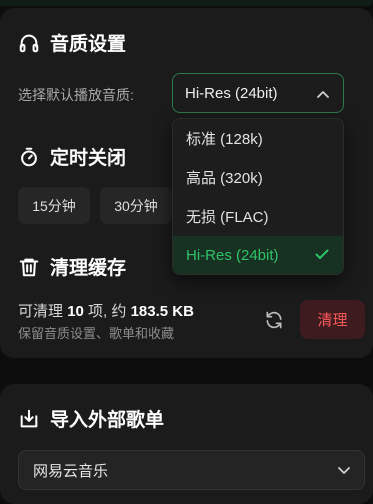 Image resolution: width=373 pixels, height=504 pixels. I want to click on cache-size: 183.5 KB, so click(162, 311).